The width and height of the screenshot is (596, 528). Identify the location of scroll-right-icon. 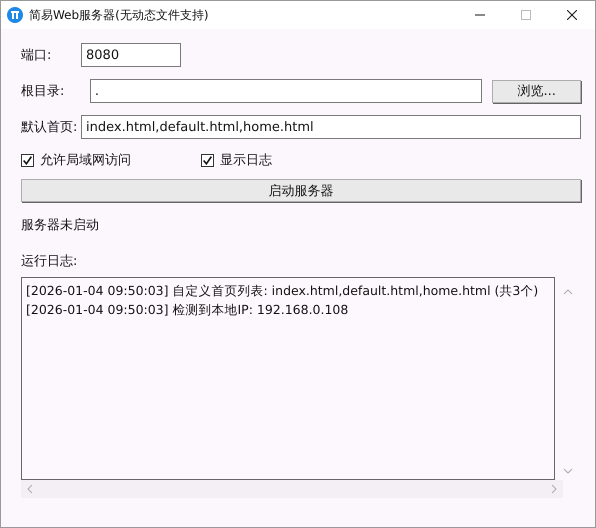
(554, 489).